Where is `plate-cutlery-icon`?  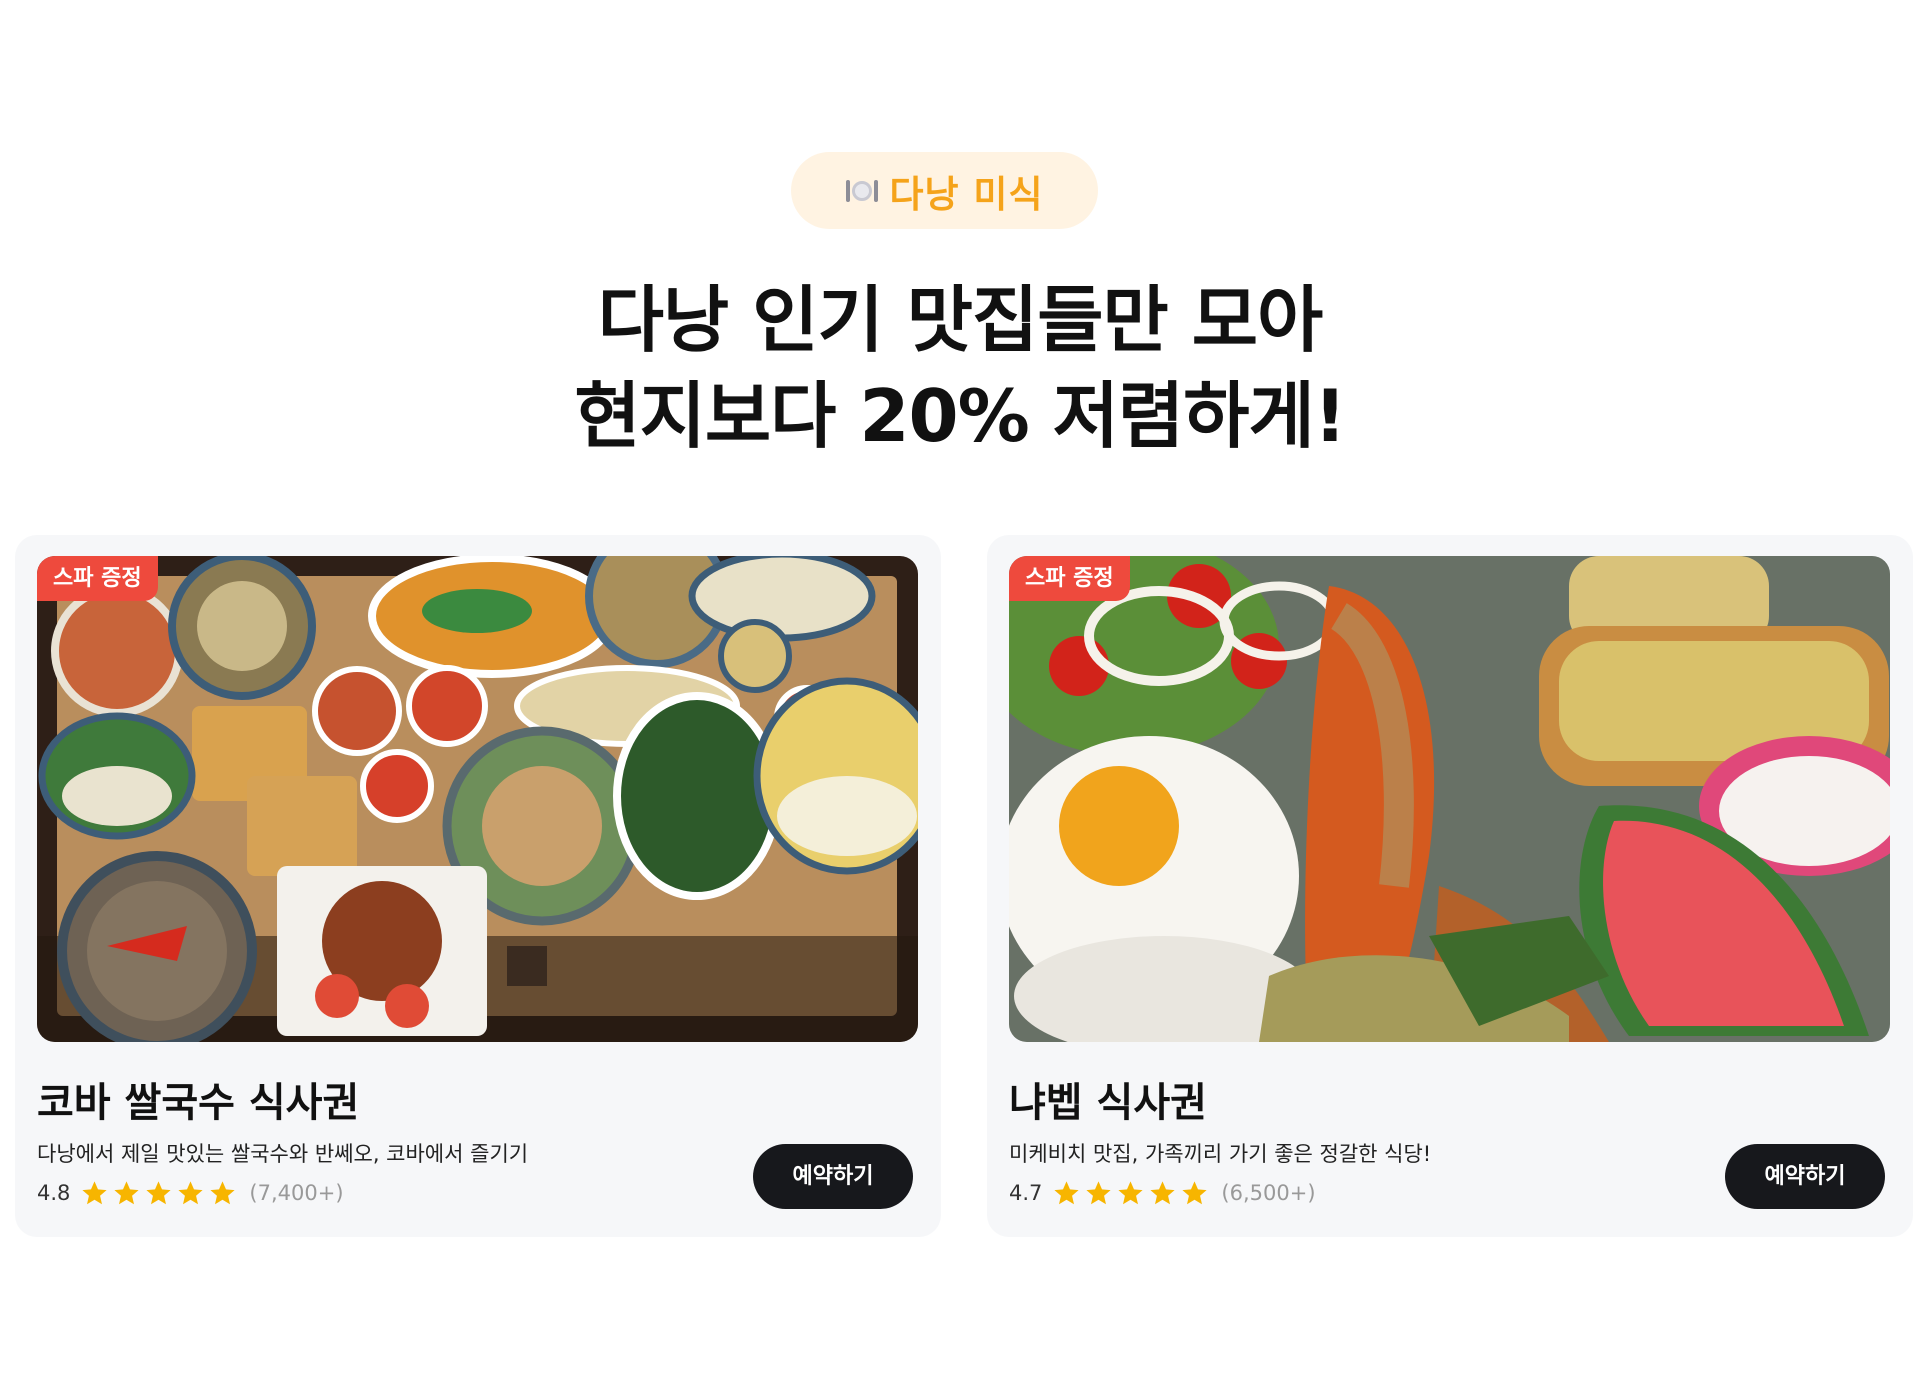
plate-cutlery-icon is located at coordinates (862, 191).